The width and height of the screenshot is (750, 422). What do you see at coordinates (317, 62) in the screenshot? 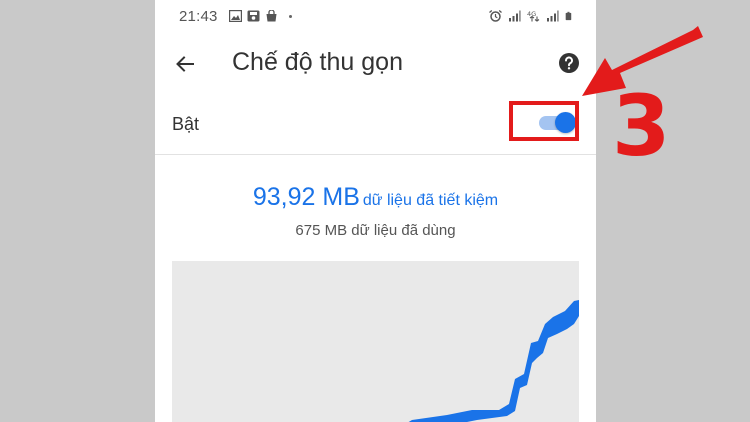
I see `page-title: Chế độ thu gọn` at bounding box center [317, 62].